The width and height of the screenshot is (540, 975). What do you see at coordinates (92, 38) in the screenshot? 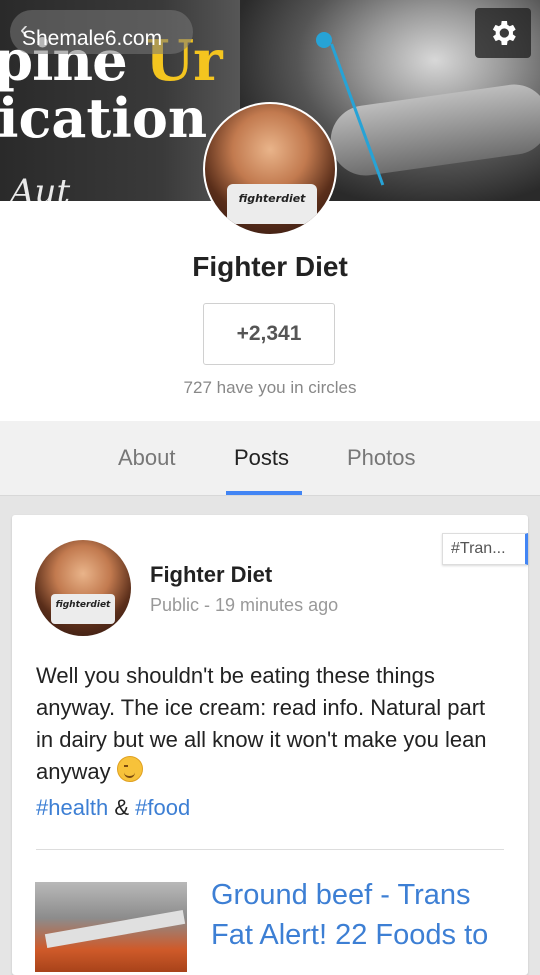
I see `watermark-text: Shemale6.com` at bounding box center [92, 38].